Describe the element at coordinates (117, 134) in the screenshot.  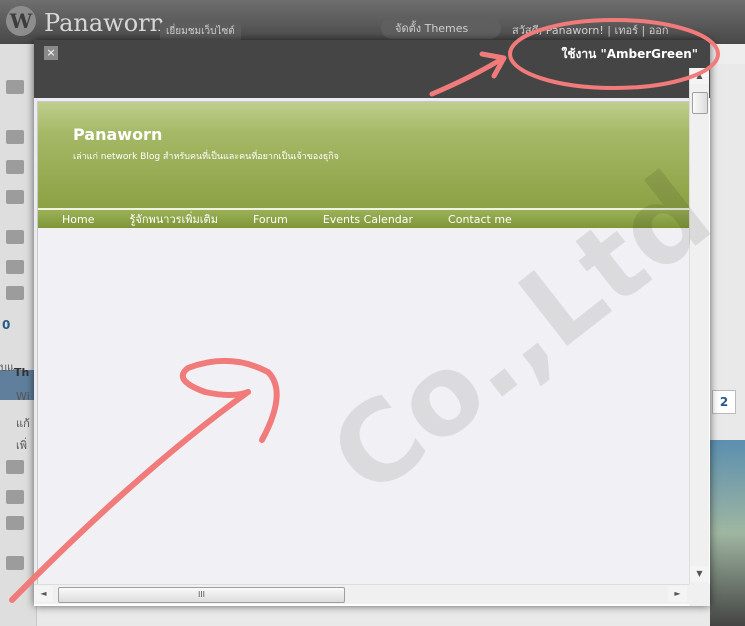
I see `theme-site-title: Panaworn` at that location.